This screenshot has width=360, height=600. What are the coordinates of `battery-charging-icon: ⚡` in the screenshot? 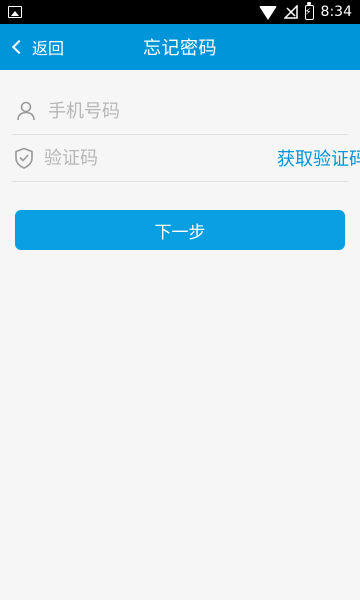 It's located at (309, 10).